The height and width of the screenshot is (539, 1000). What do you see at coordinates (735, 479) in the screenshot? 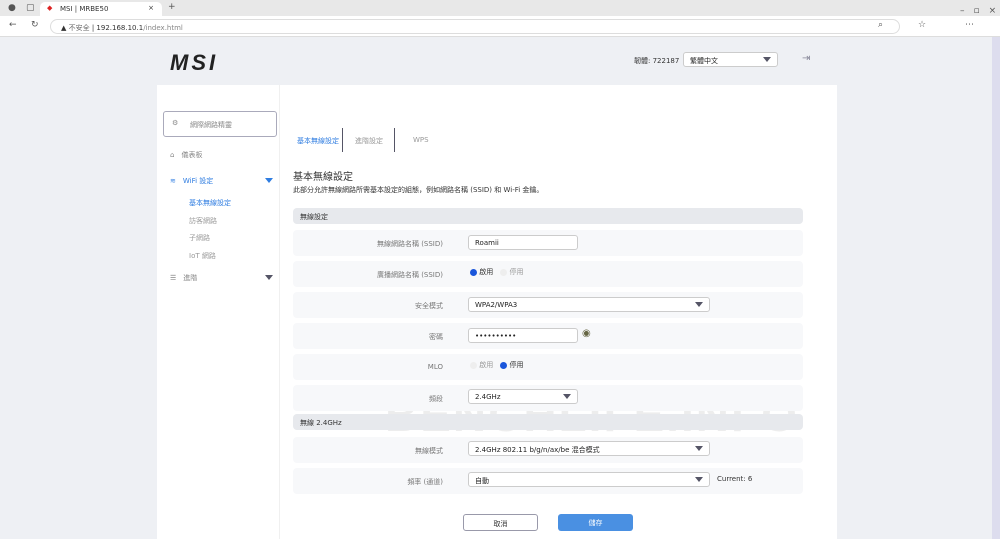
I see `current-channel: Current: 6` at bounding box center [735, 479].